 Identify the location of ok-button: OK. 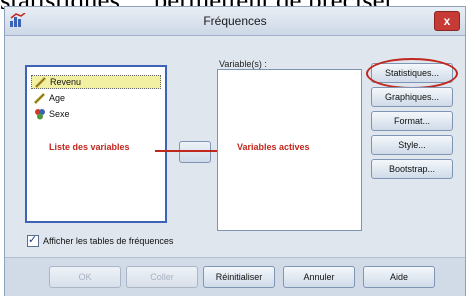
(85, 277).